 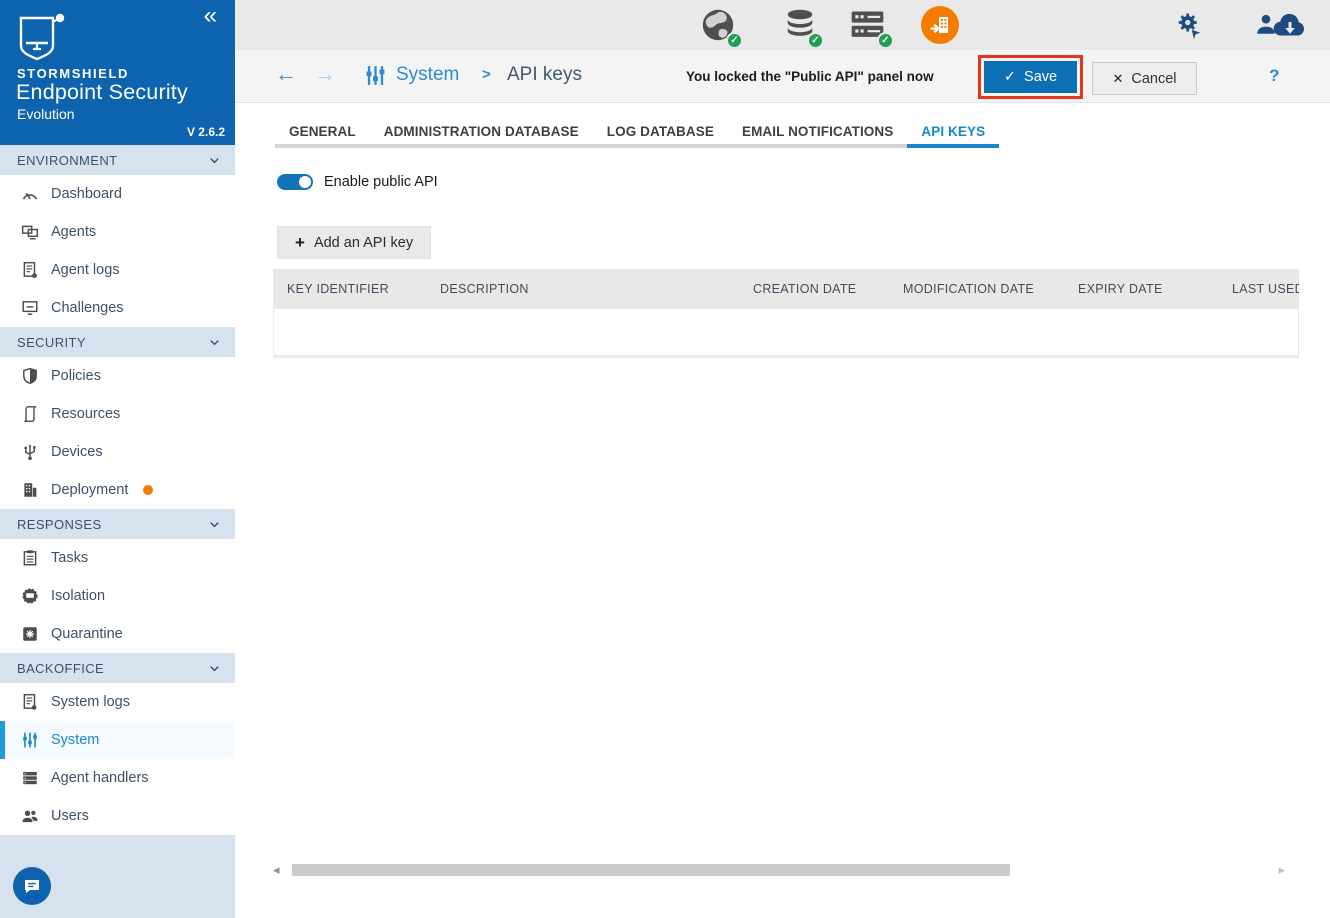 What do you see at coordinates (90, 490) in the screenshot?
I see `sidebar-item-label: Deployment` at bounding box center [90, 490].